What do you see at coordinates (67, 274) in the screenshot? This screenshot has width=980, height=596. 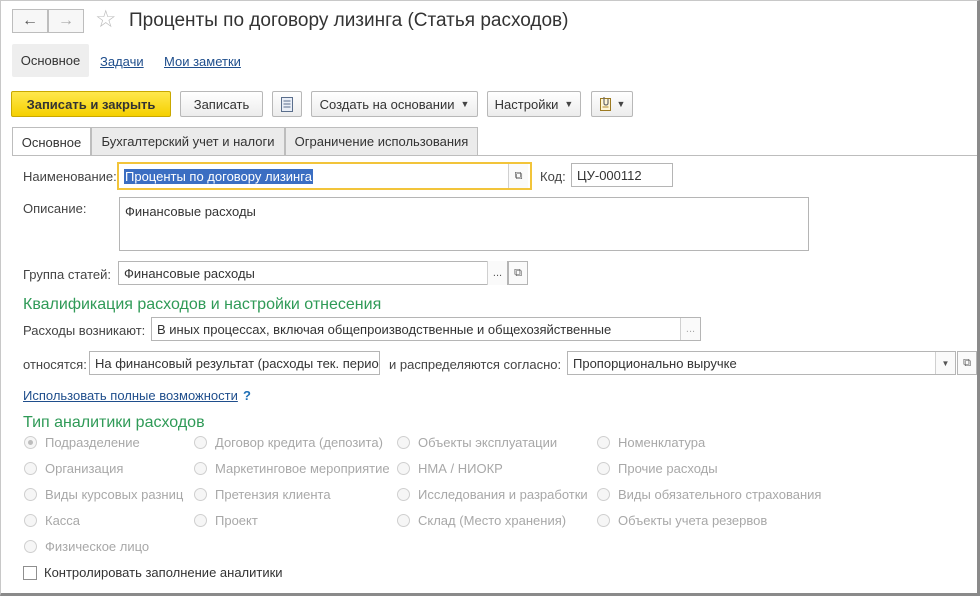 I see `group-label: Группа статей:` at bounding box center [67, 274].